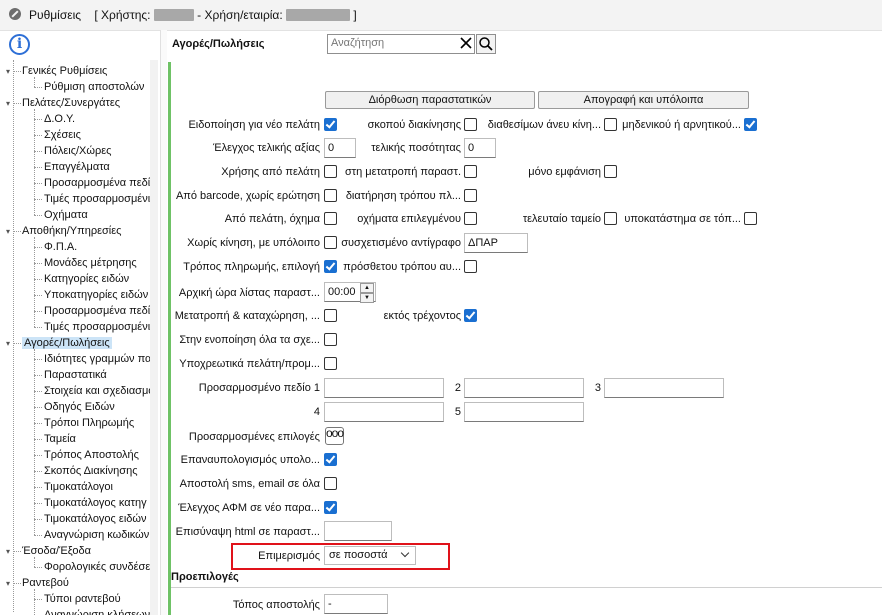 Image resolution: width=882 pixels, height=615 pixels. Describe the element at coordinates (610, 124) in the screenshot. I see `available-without-move-checkbox` at that location.